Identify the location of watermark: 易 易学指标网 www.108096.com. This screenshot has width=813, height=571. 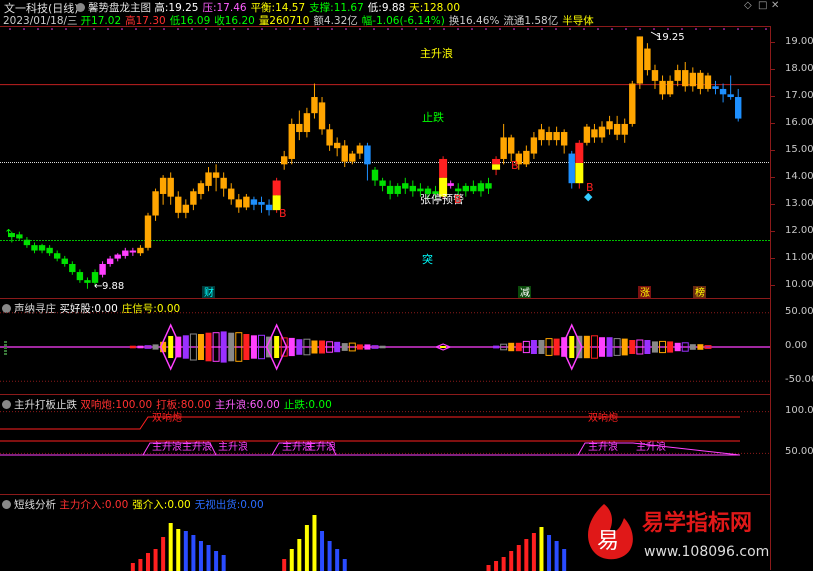
(680, 533).